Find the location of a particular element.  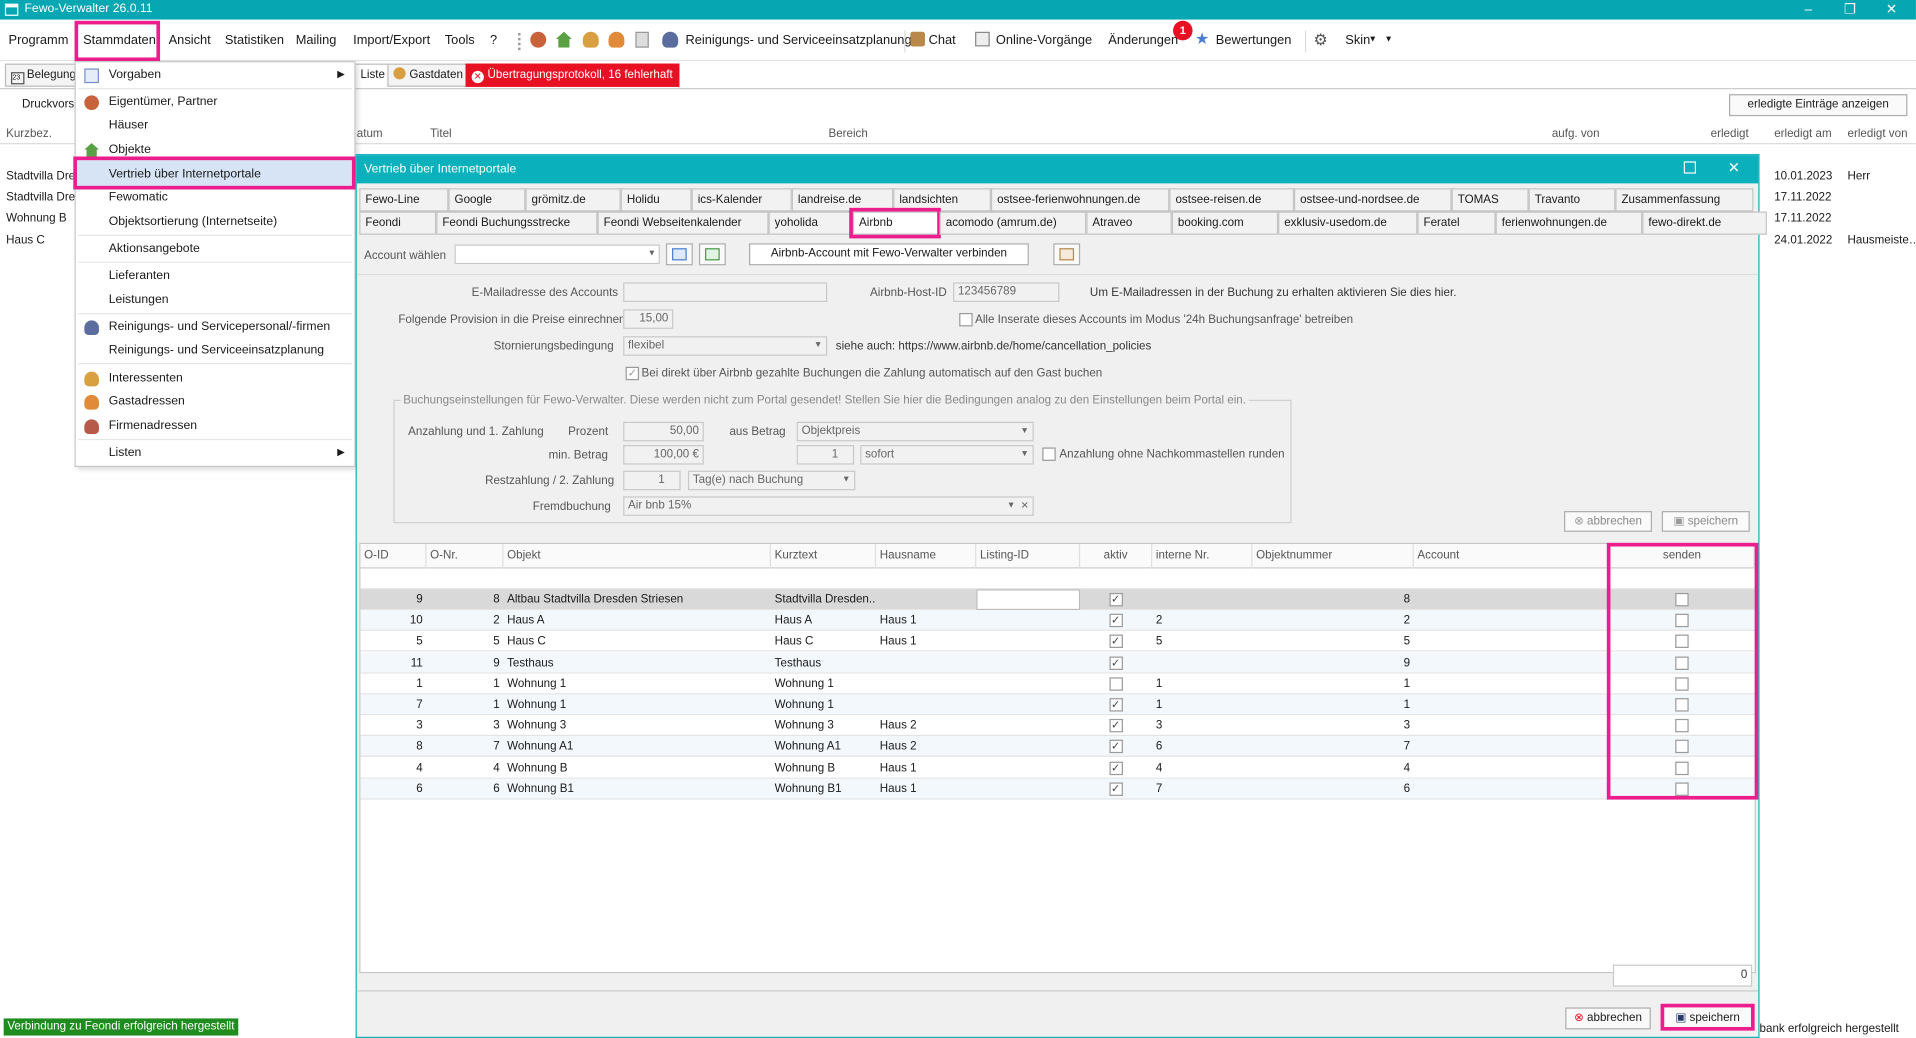

clear-icon: ✕ is located at coordinates (1025, 506).